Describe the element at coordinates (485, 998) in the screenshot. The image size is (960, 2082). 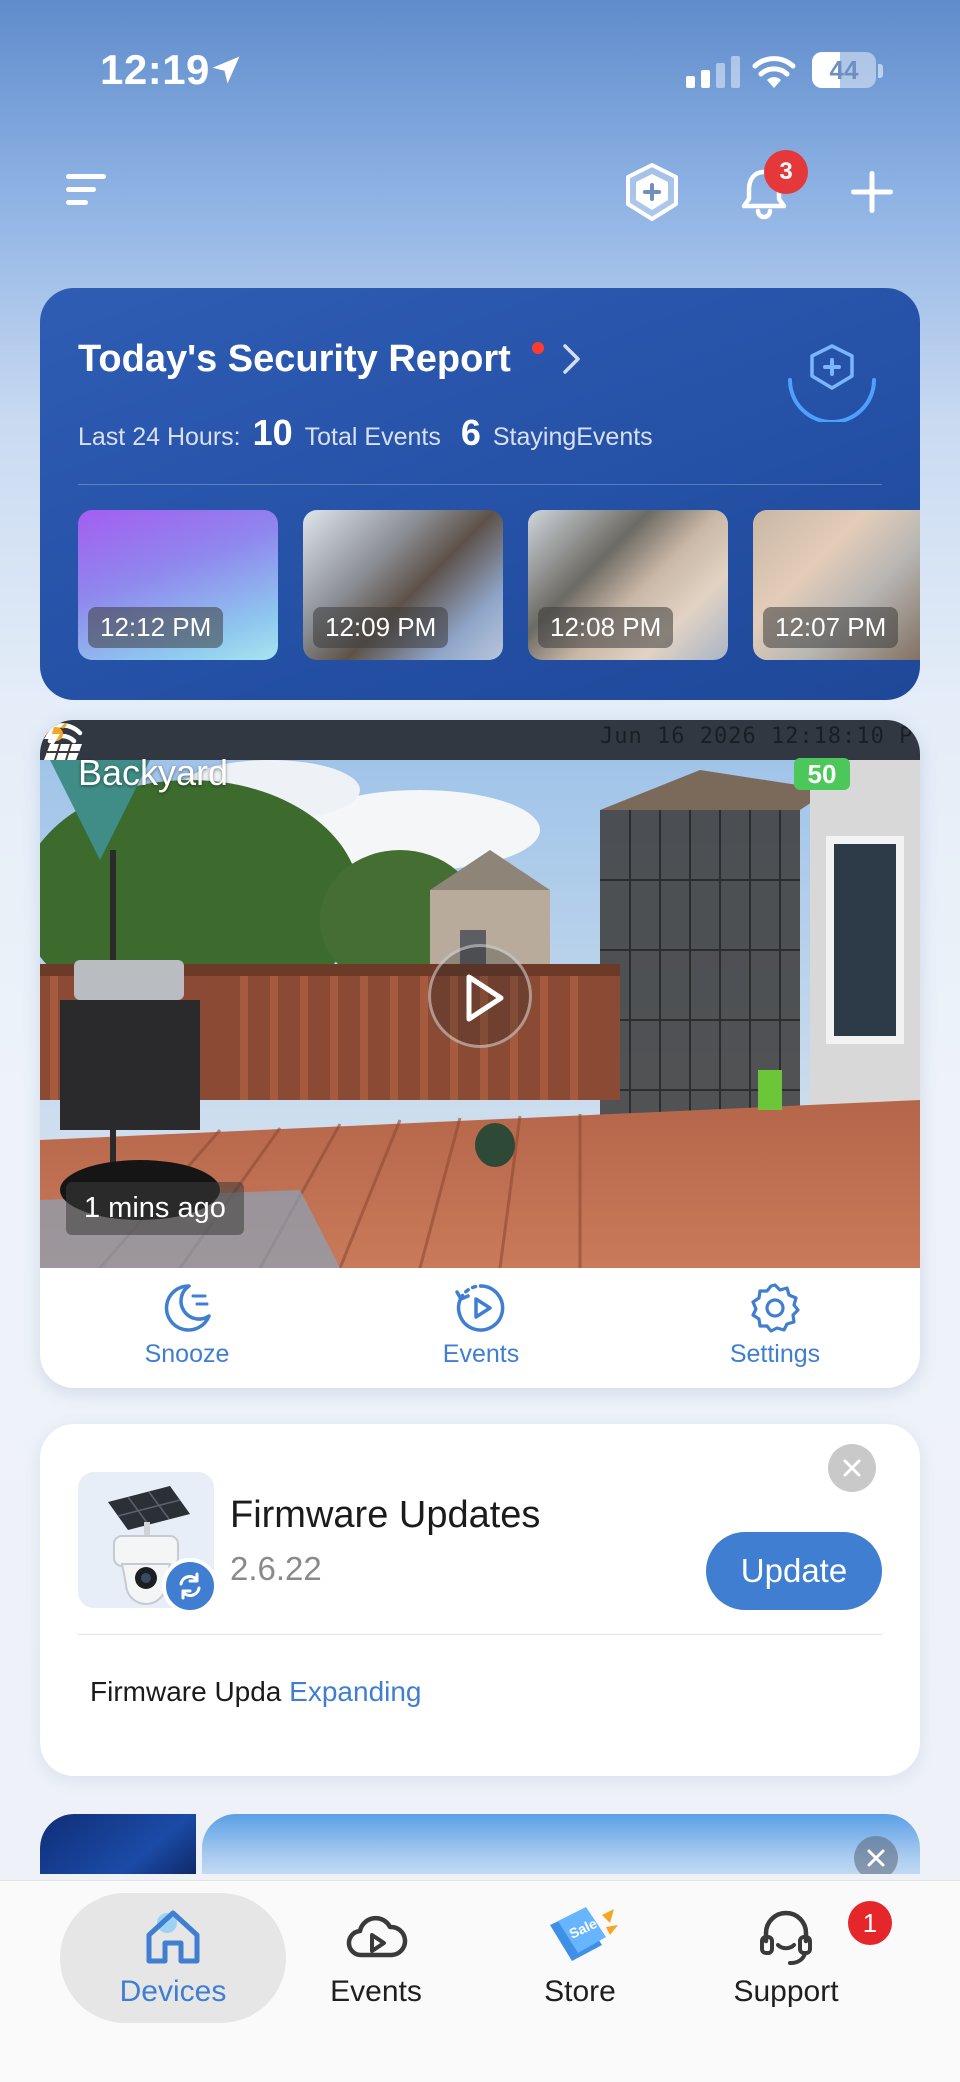
I see `play-icon` at that location.